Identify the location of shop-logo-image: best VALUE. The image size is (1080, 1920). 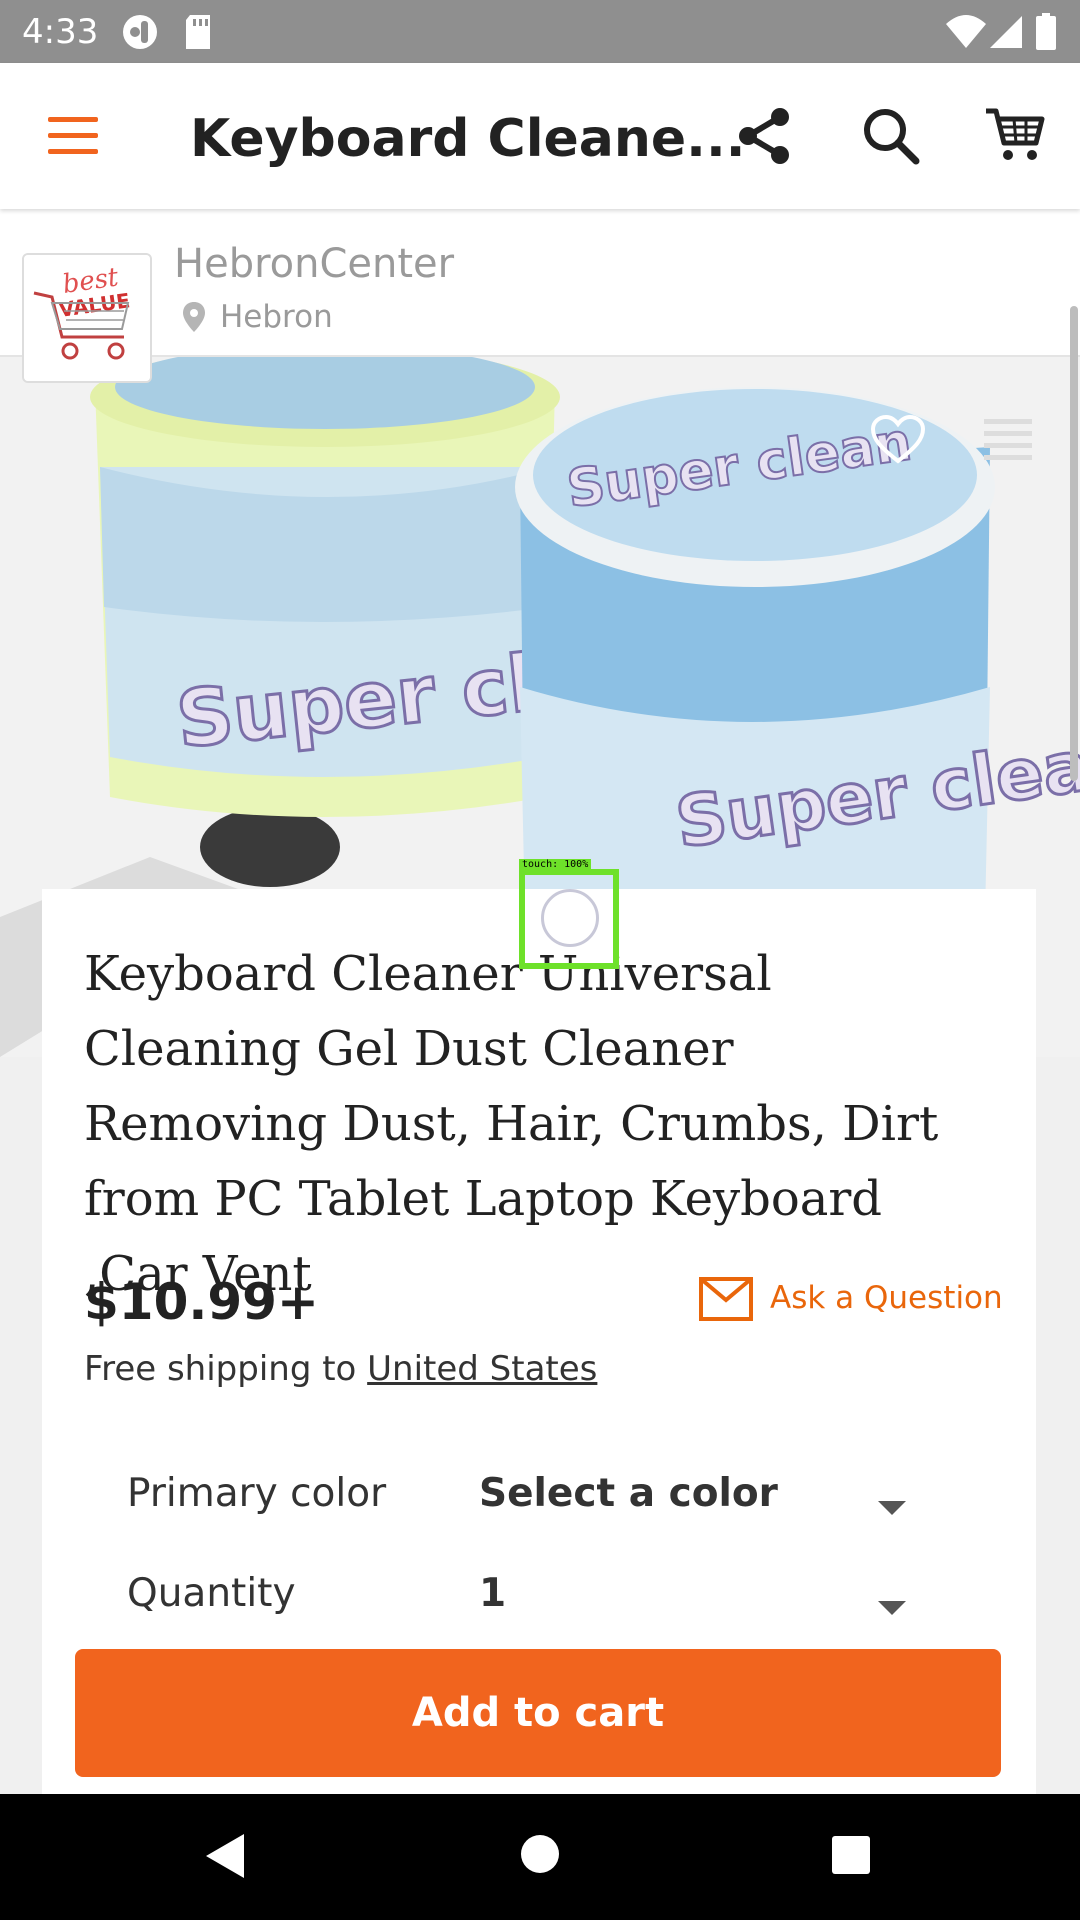
(87, 318).